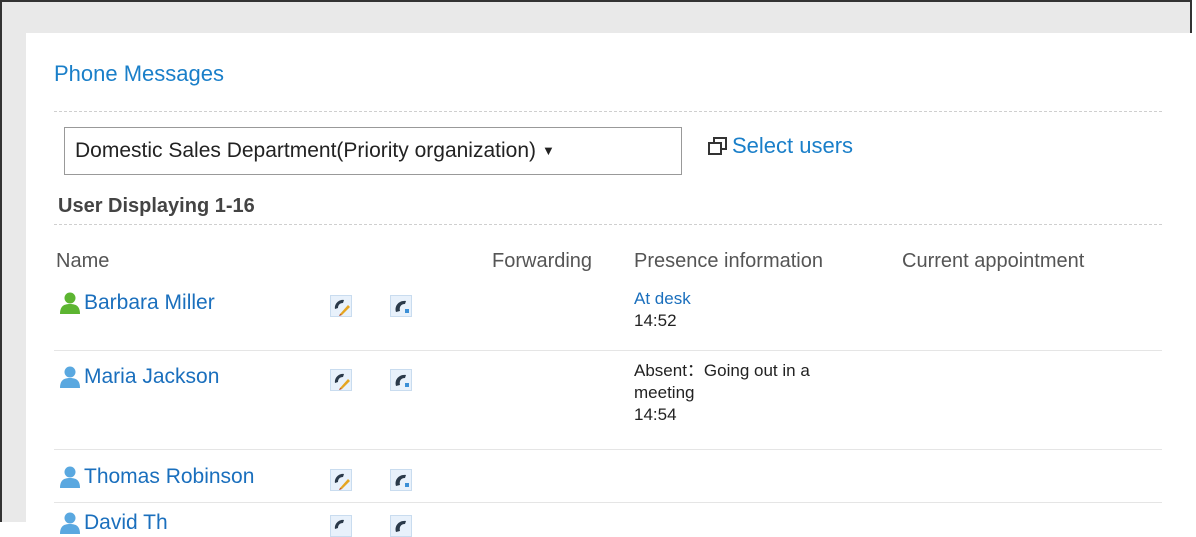  Describe the element at coordinates (717, 146) in the screenshot. I see `popup-window-icon` at that location.